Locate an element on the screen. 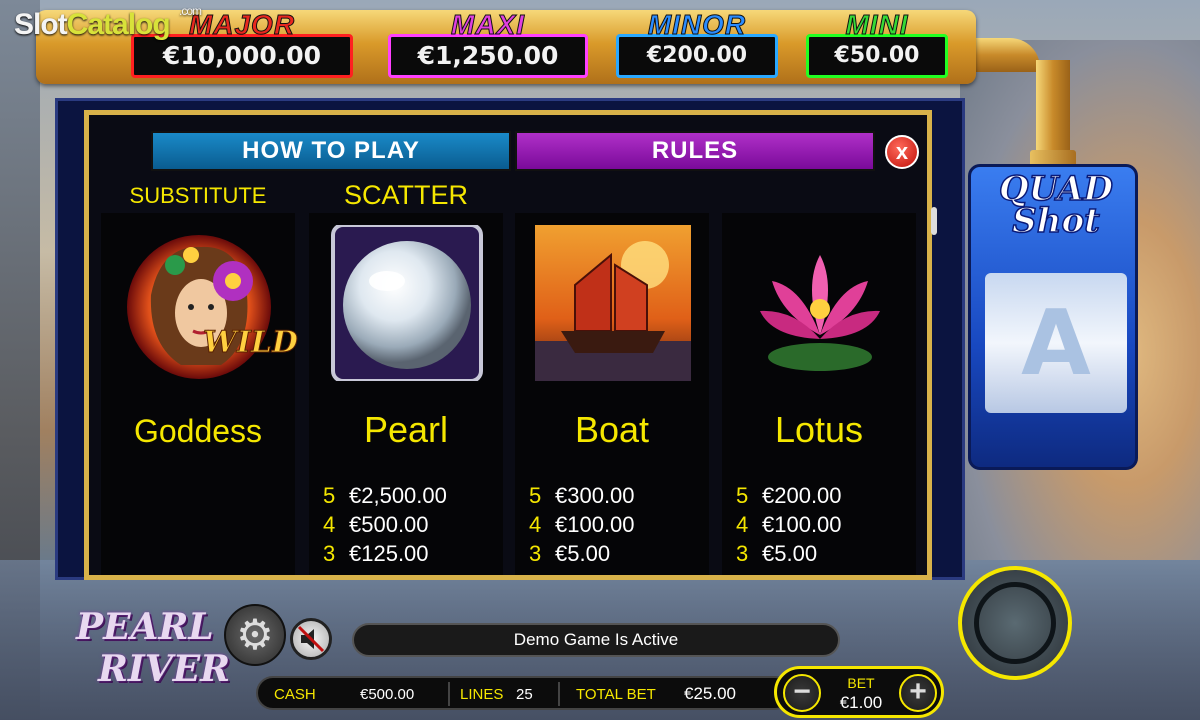  spin-icon is located at coordinates (1015, 623).